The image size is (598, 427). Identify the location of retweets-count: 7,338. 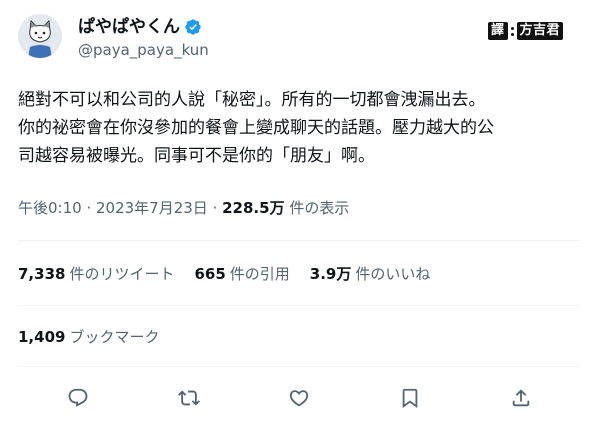
(42, 274).